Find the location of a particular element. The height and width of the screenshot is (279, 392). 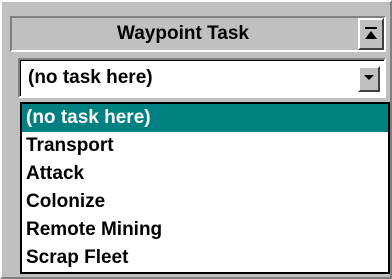

collapse-button is located at coordinates (371, 34).